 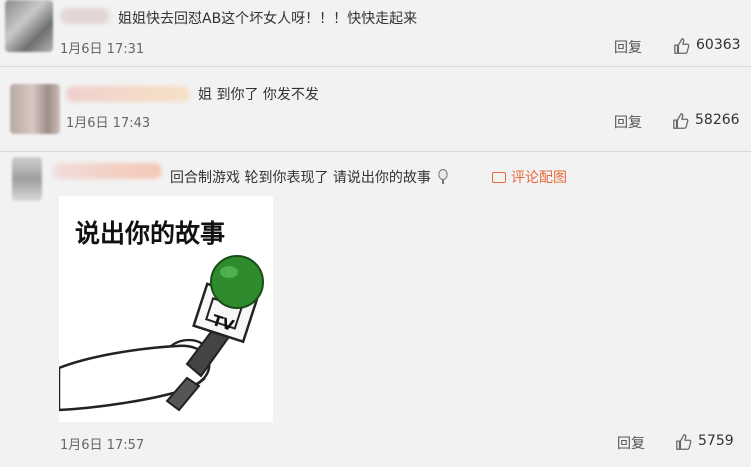 What do you see at coordinates (161, 333) in the screenshot?
I see `microphone-illustration` at bounding box center [161, 333].